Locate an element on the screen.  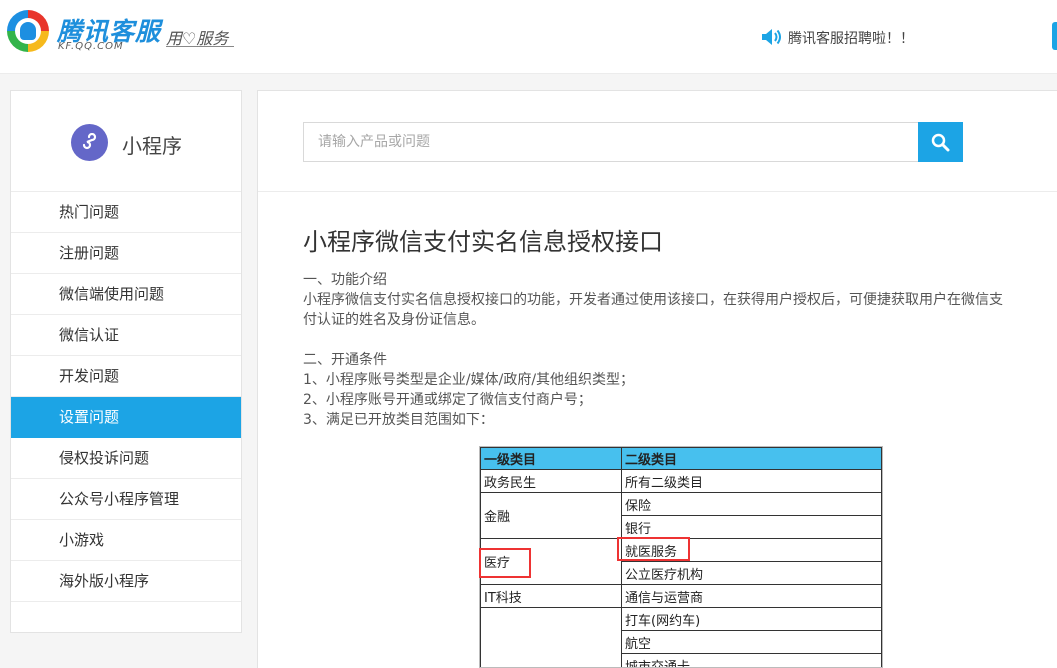
table-row: 政务民生 所有二级类目 is located at coordinates (681, 481).